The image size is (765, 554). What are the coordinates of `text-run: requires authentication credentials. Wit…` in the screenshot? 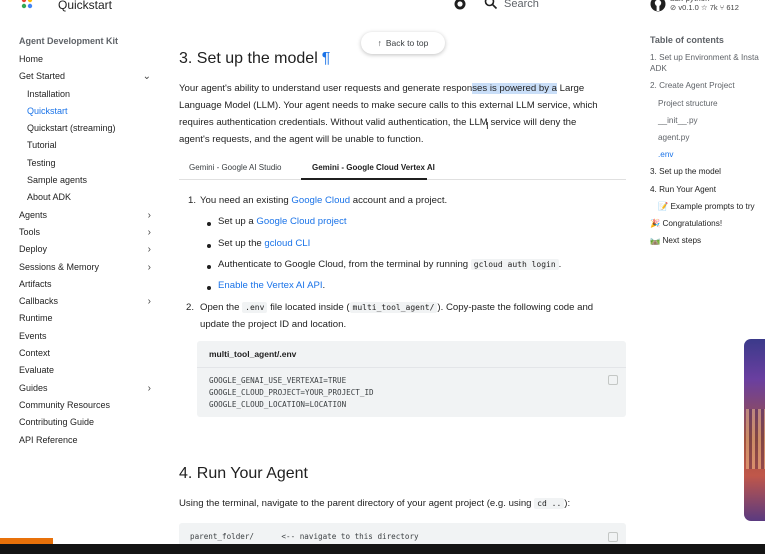 It's located at (378, 122).